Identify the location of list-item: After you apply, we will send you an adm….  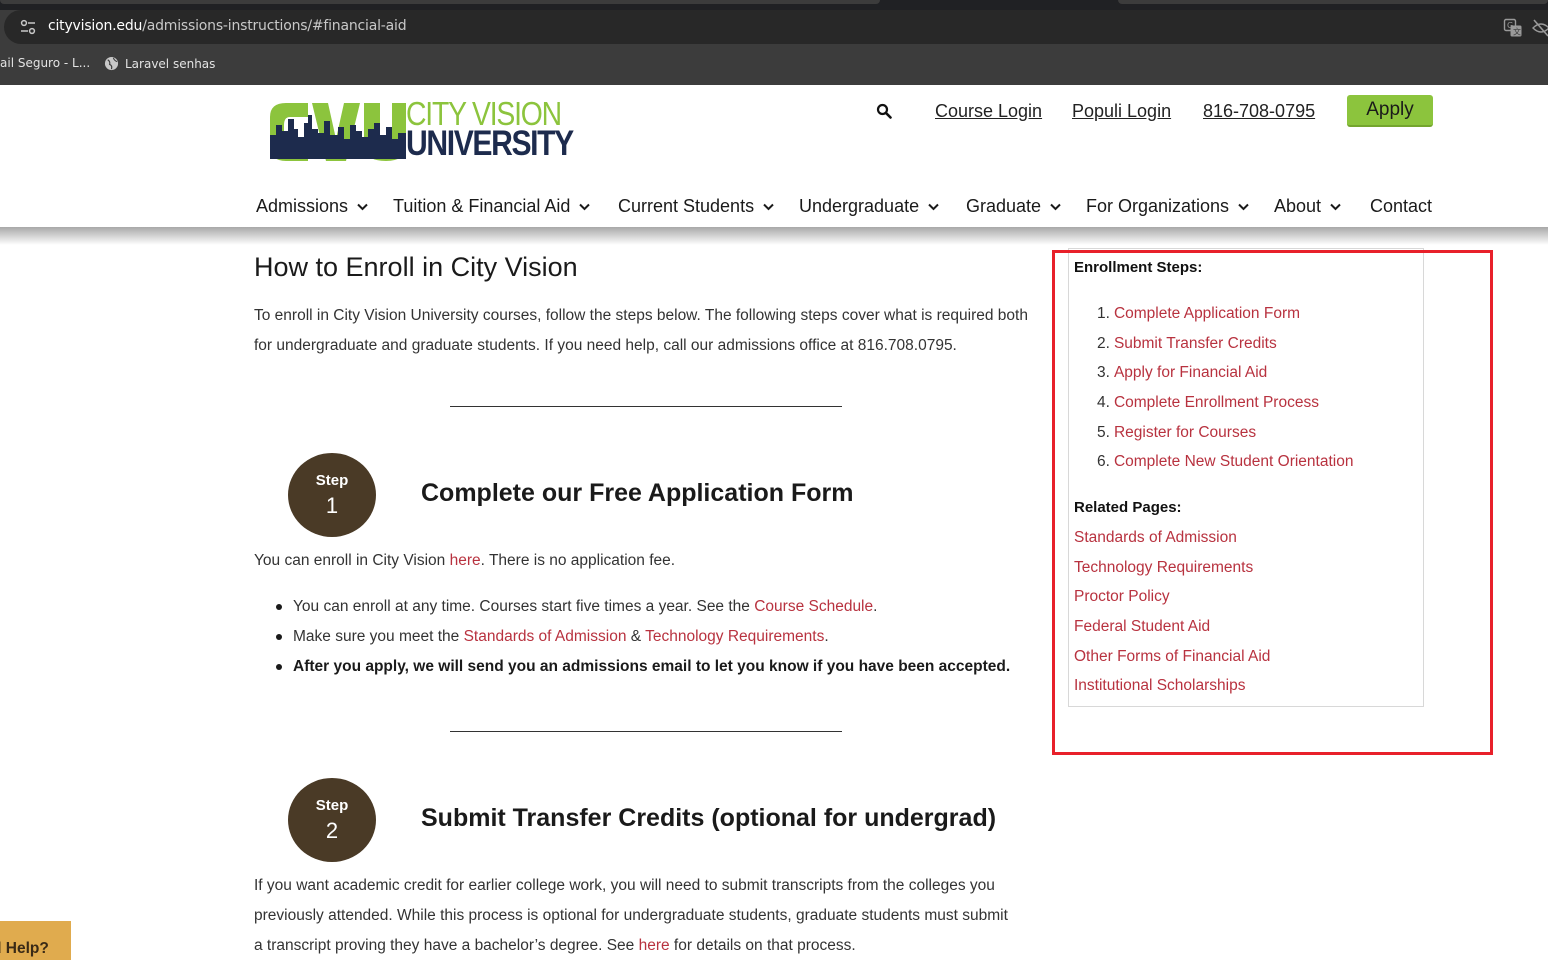
(656, 667).